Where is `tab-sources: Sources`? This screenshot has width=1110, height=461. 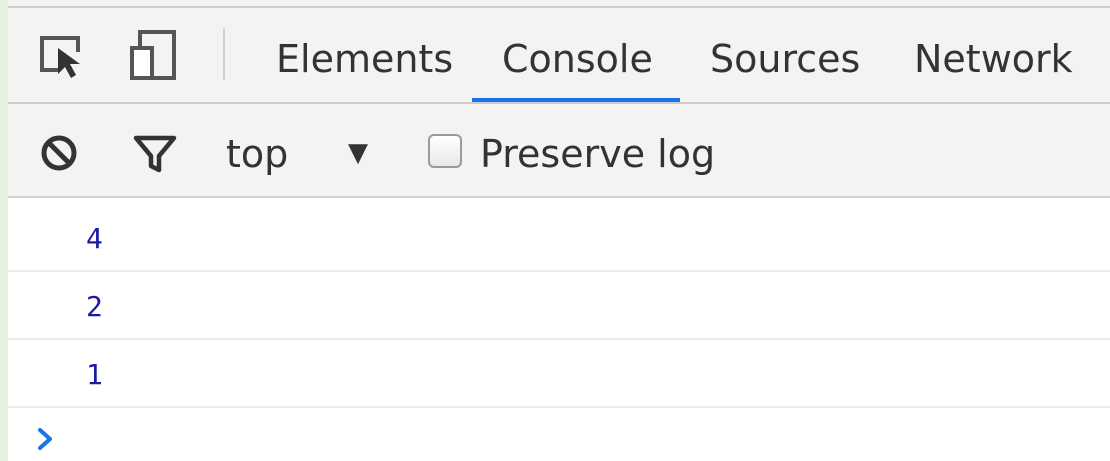 tab-sources: Sources is located at coordinates (785, 55).